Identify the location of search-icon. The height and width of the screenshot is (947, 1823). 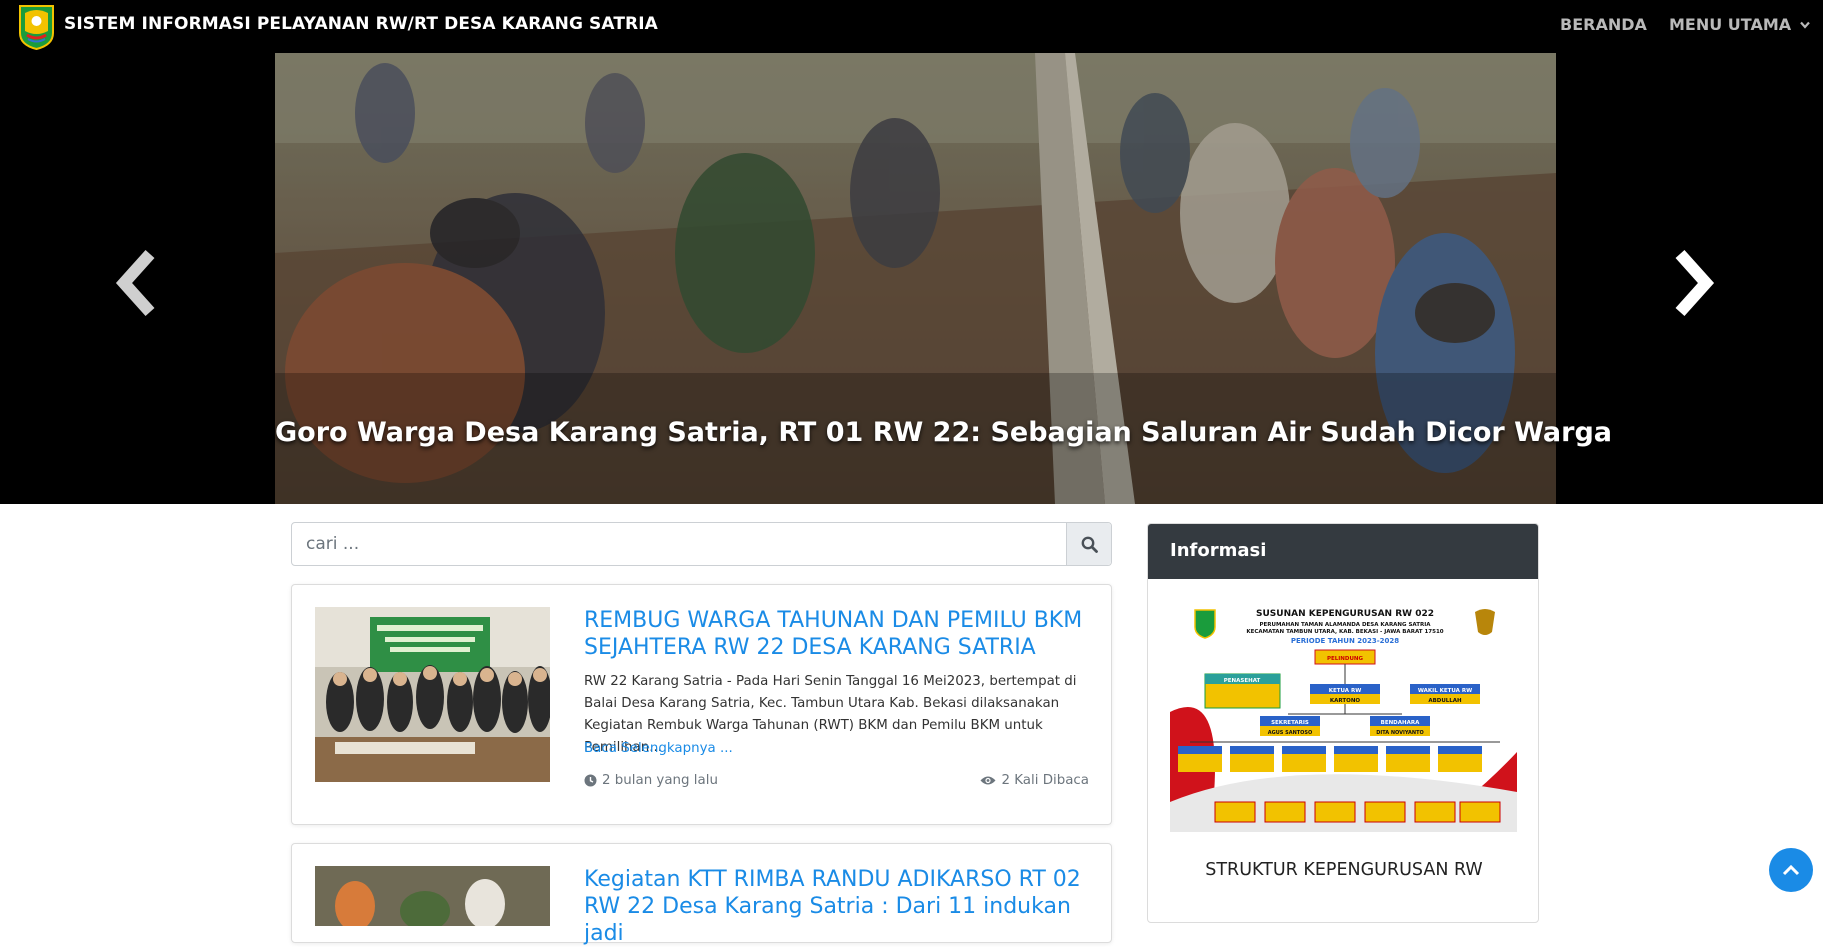
(1089, 544).